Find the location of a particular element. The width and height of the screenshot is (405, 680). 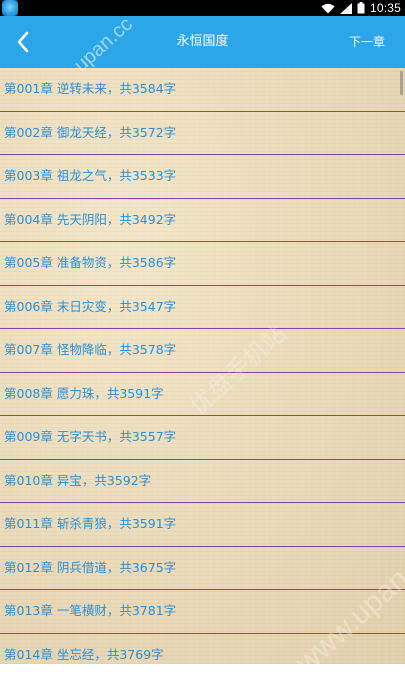

chapter-item: 第002章 御龙天经，共3572字 is located at coordinates (202, 133).